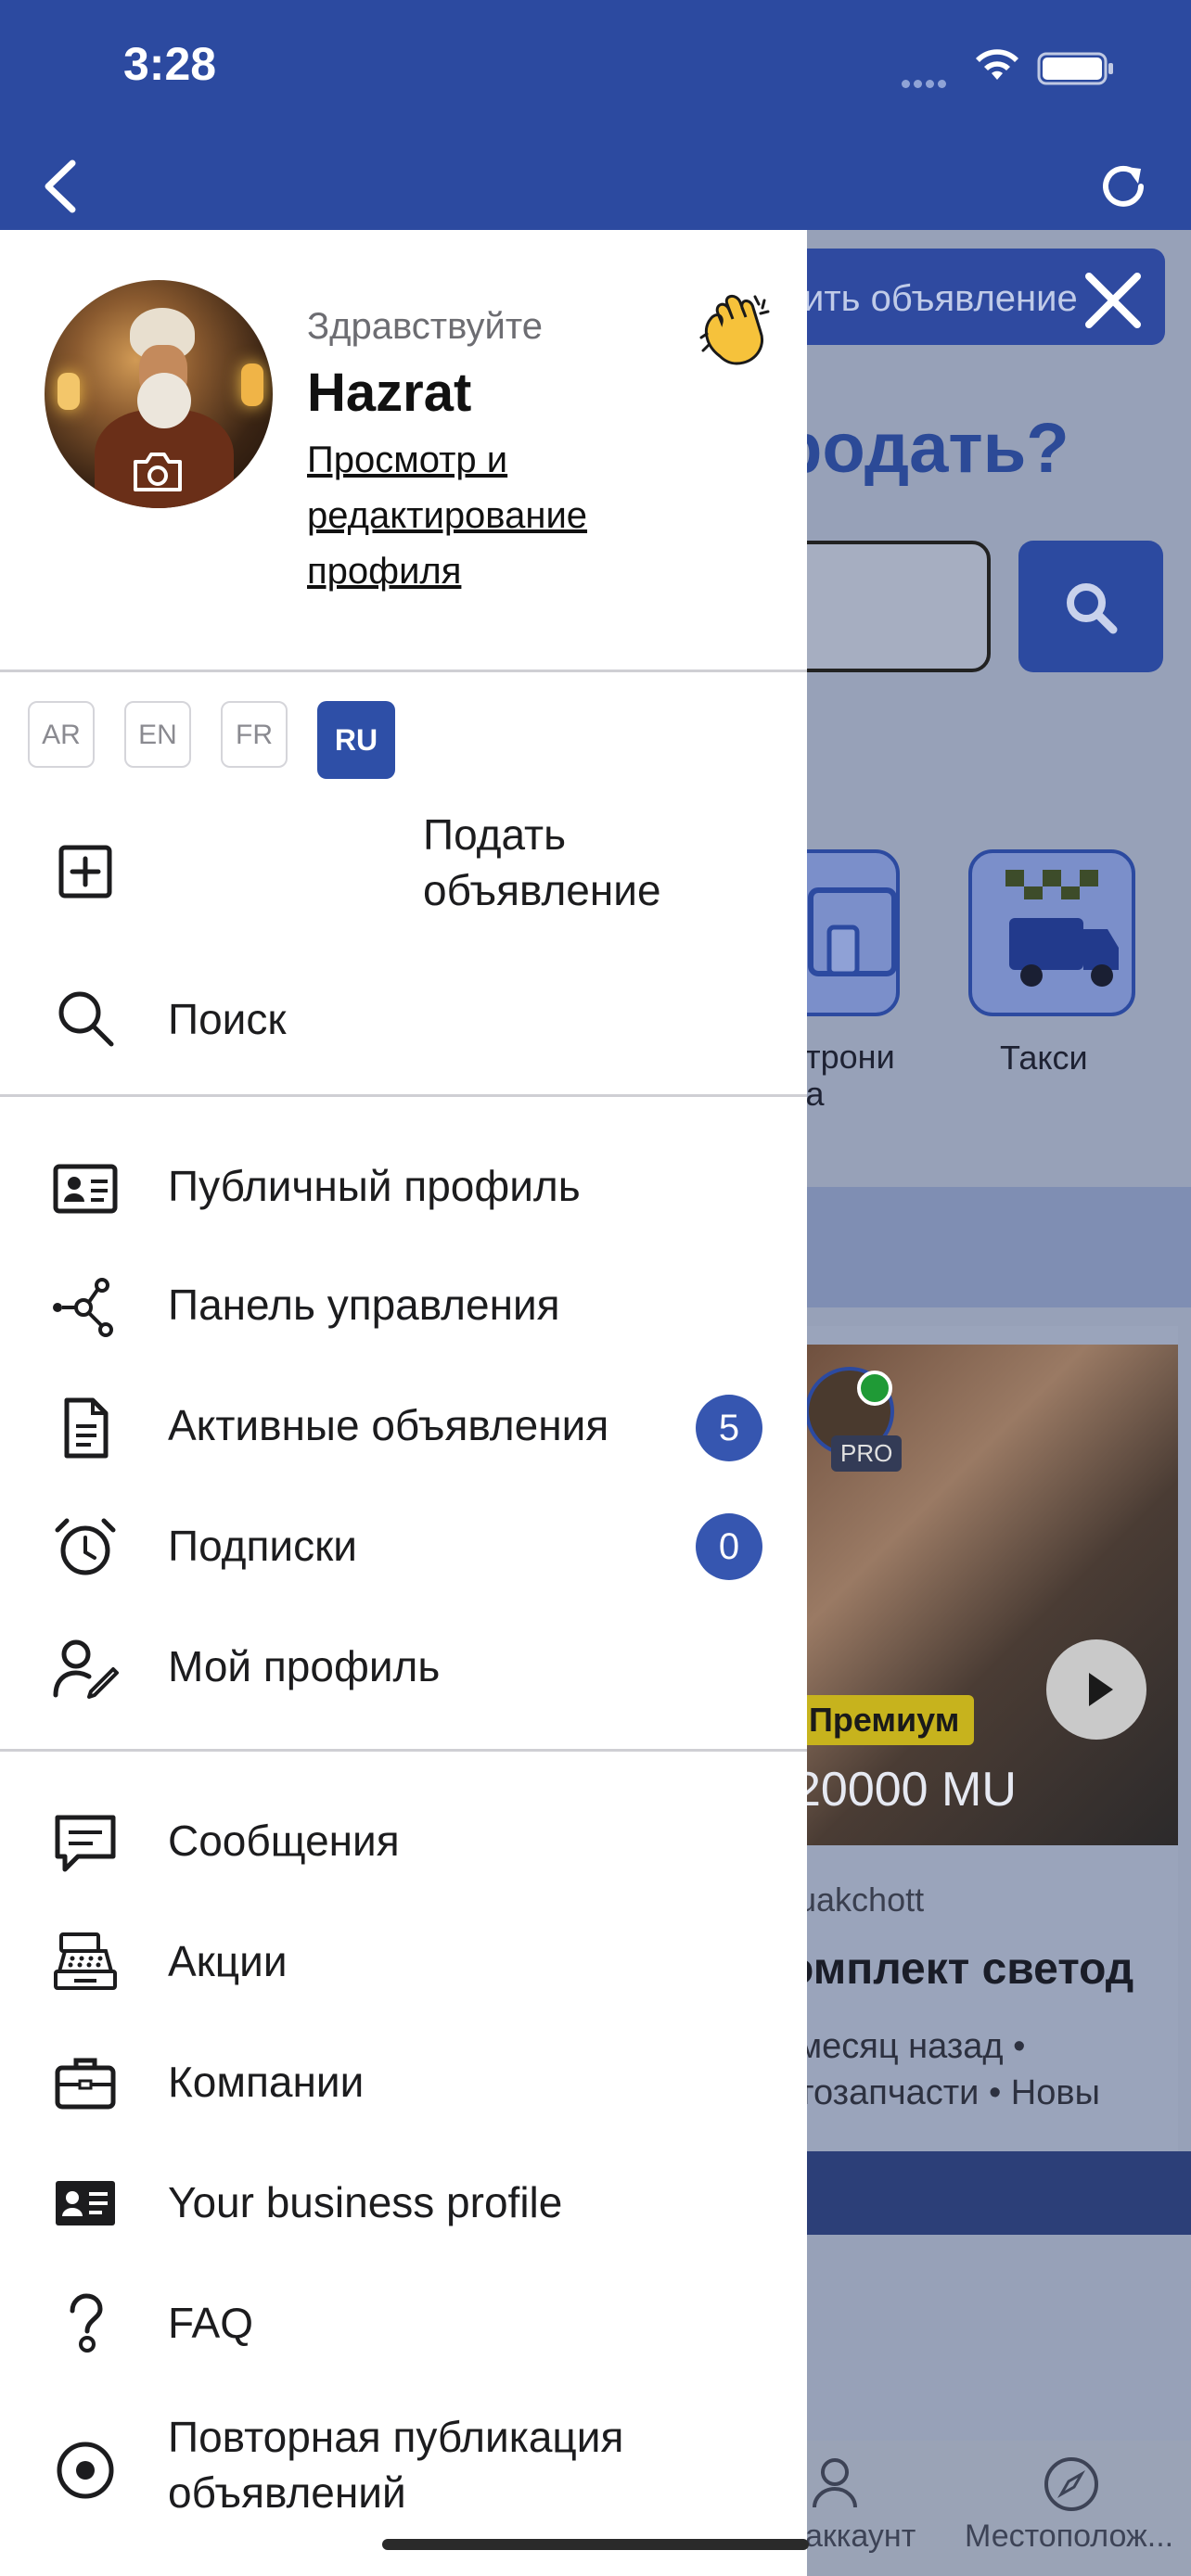  Describe the element at coordinates (262, 1546) in the screenshot. I see `menu-item-label: Подписки` at that location.